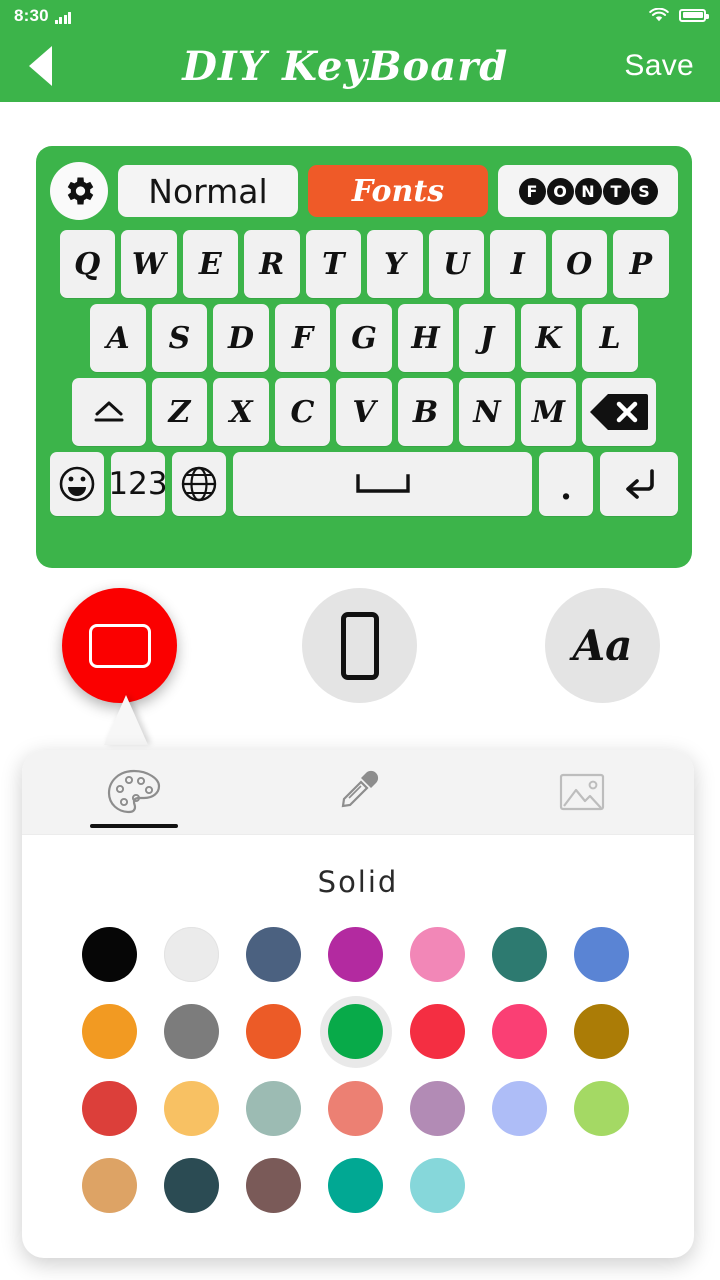 The width and height of the screenshot is (720, 1280). I want to click on tab-gallery, so click(582, 792).